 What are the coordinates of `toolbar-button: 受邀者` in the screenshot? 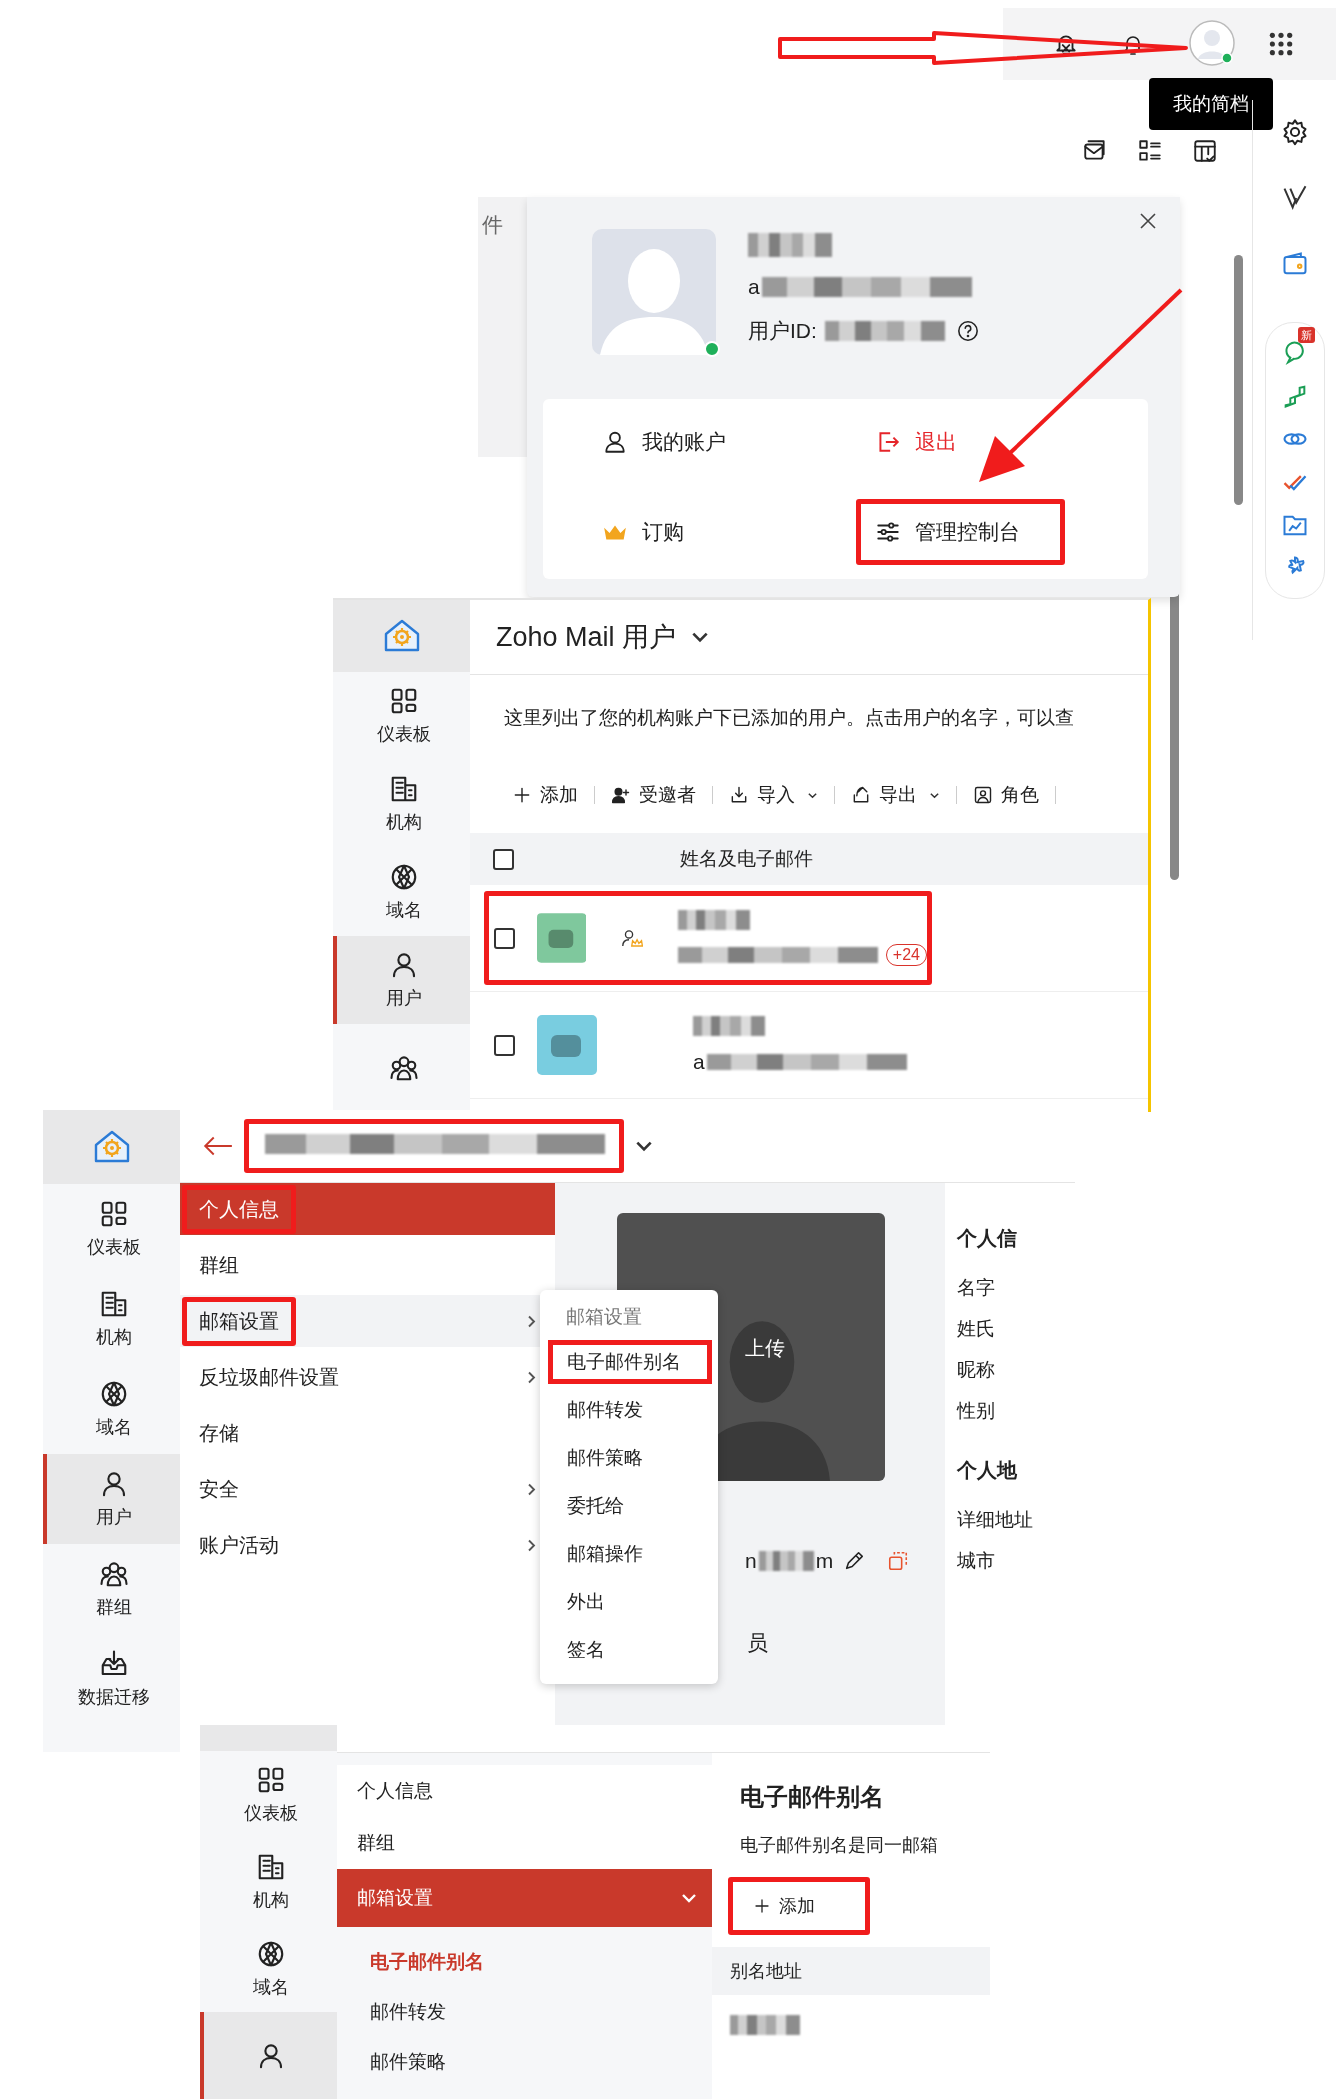 It's located at (653, 795).